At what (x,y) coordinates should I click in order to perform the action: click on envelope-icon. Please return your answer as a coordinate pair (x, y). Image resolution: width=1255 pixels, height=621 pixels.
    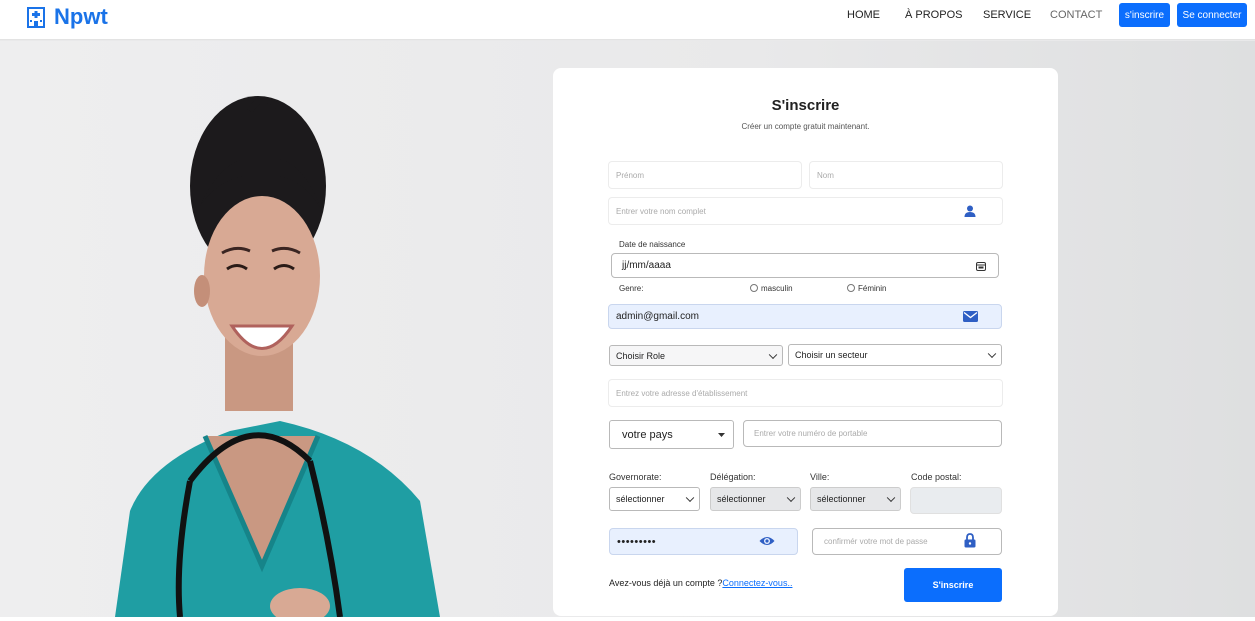
    Looking at the image, I should click on (970, 316).